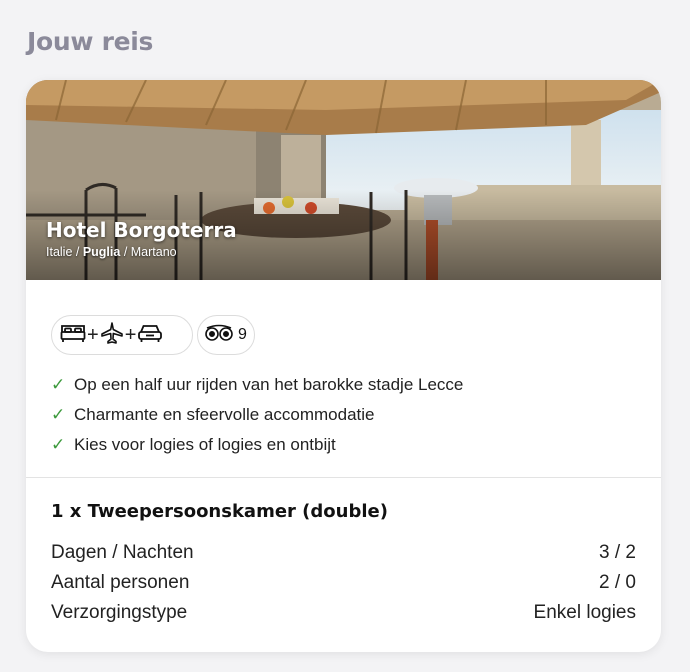 The width and height of the screenshot is (690, 672). Describe the element at coordinates (617, 552) in the screenshot. I see `detail-value: 3 / 2` at that location.